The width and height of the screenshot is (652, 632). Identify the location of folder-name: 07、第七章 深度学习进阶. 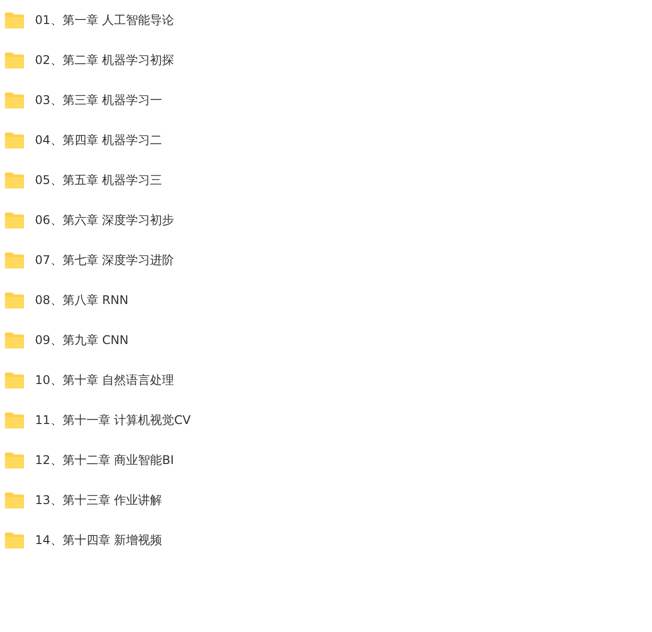
(104, 260).